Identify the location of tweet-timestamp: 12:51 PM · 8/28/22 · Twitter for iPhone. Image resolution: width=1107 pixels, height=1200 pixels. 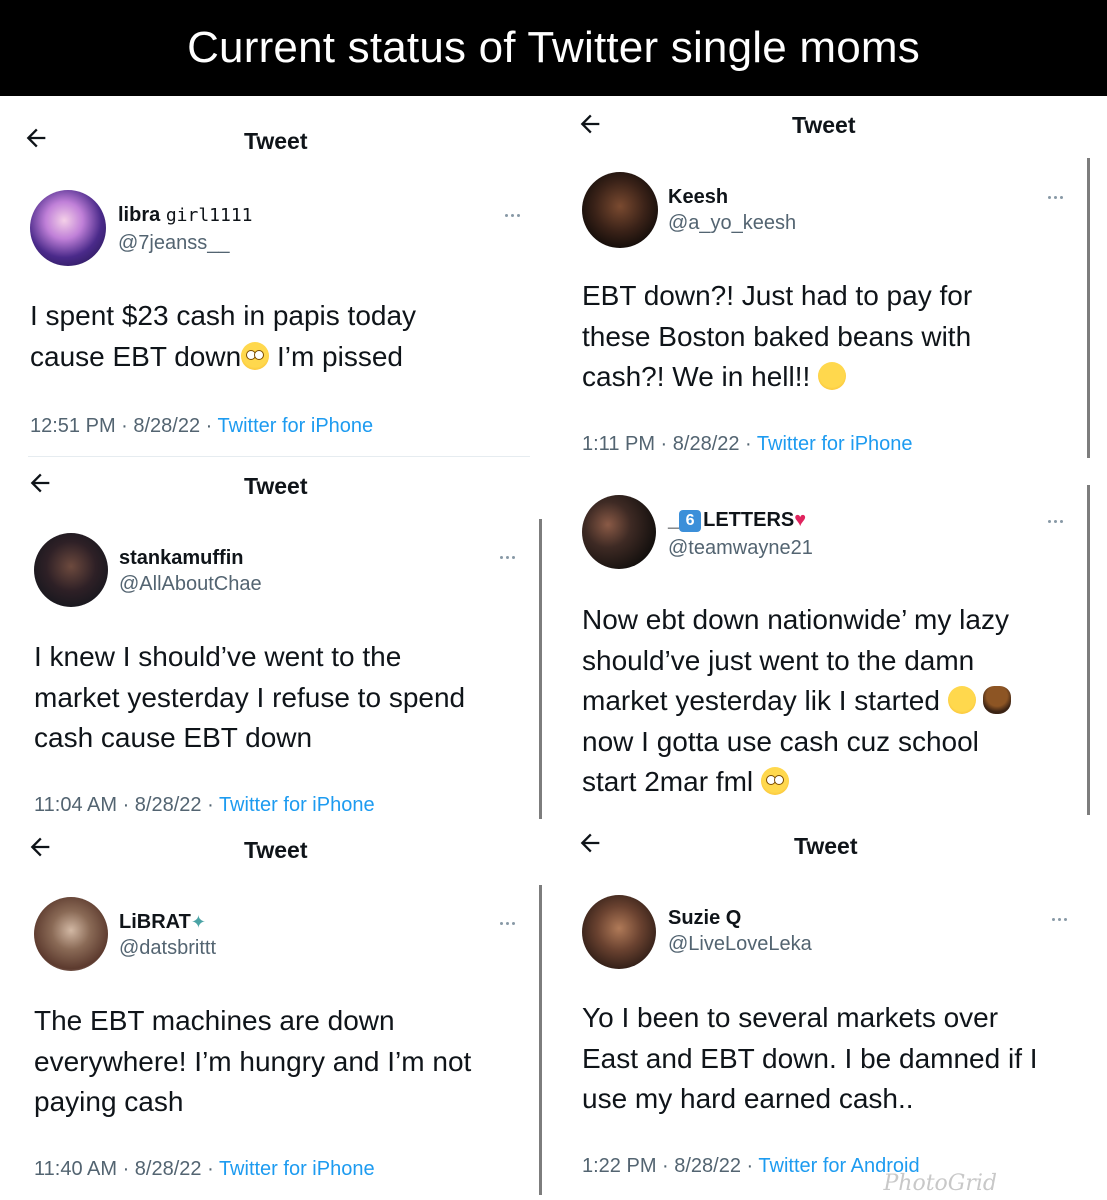
(202, 426).